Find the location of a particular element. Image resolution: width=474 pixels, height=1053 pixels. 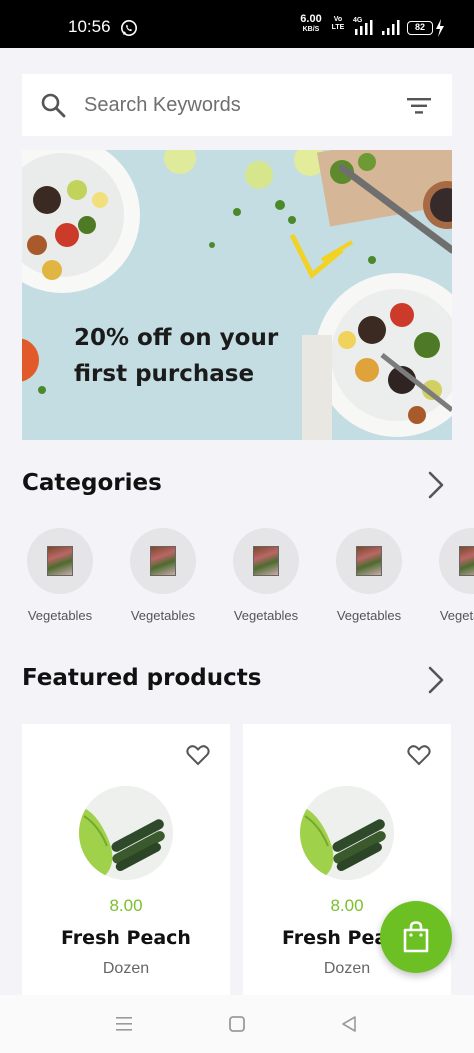

signal-icon-sim2 is located at coordinates (391, 27).